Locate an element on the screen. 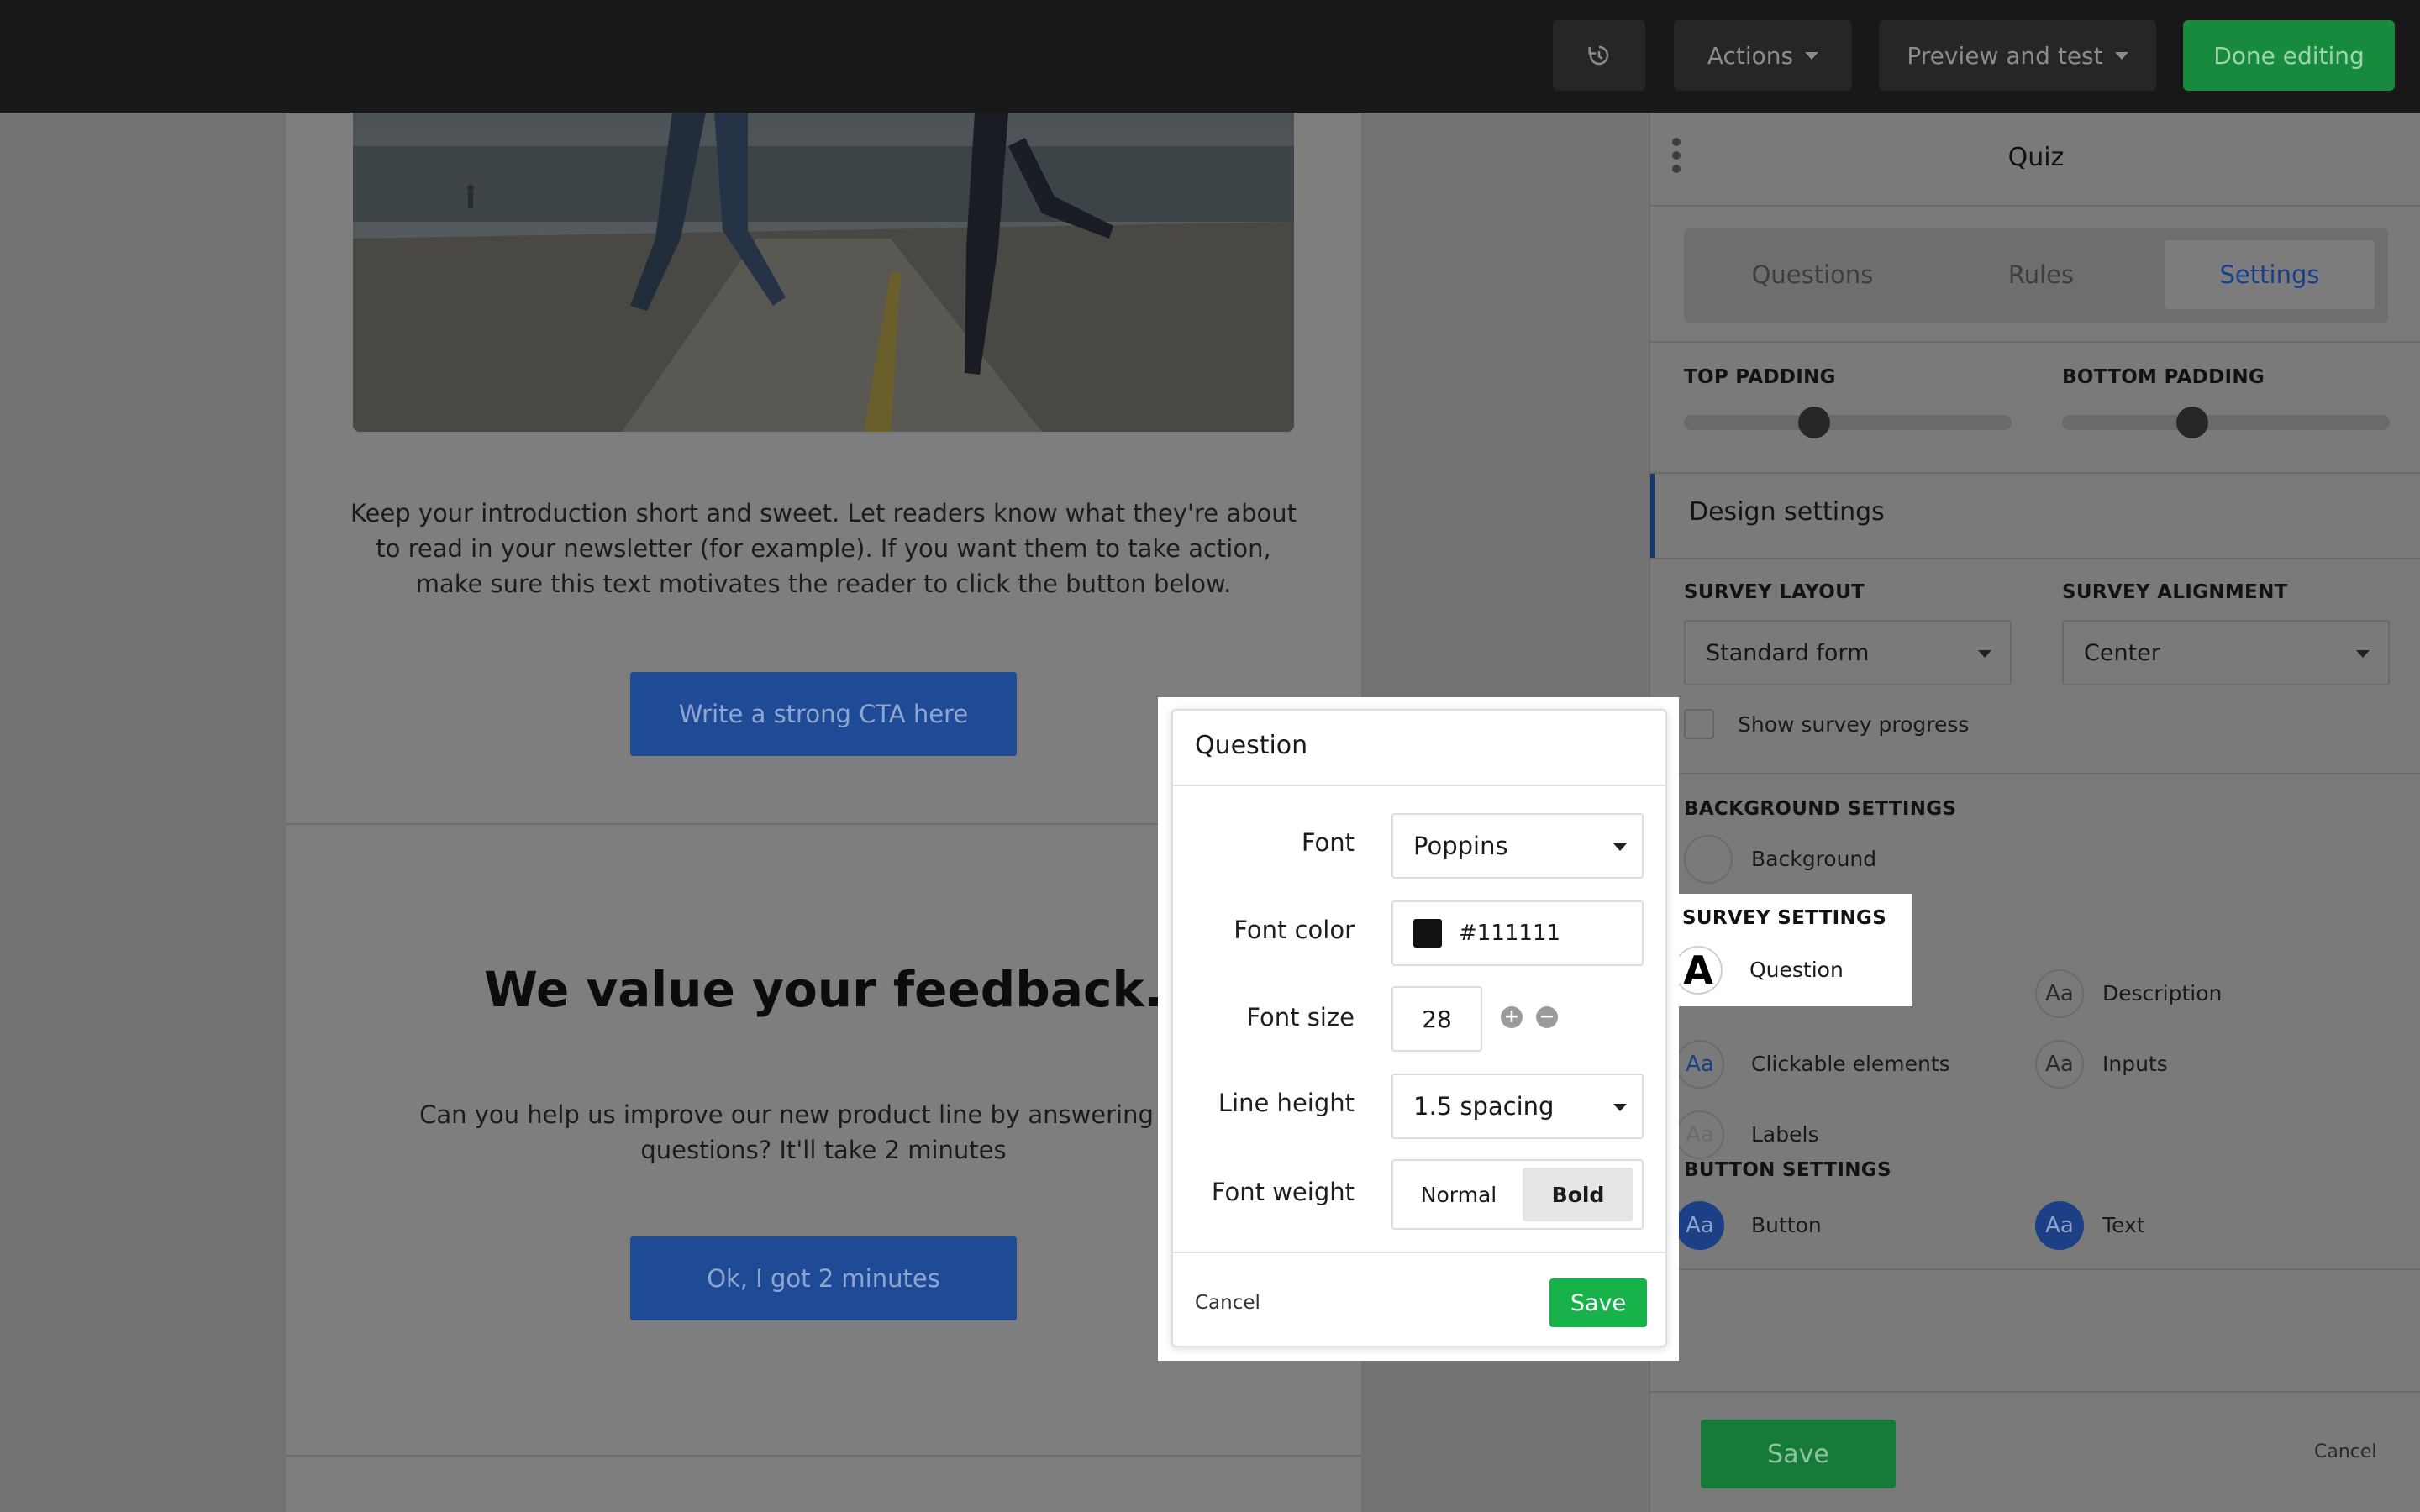 The width and height of the screenshot is (2420, 1512). panel-save-button: Save is located at coordinates (1799, 1454).